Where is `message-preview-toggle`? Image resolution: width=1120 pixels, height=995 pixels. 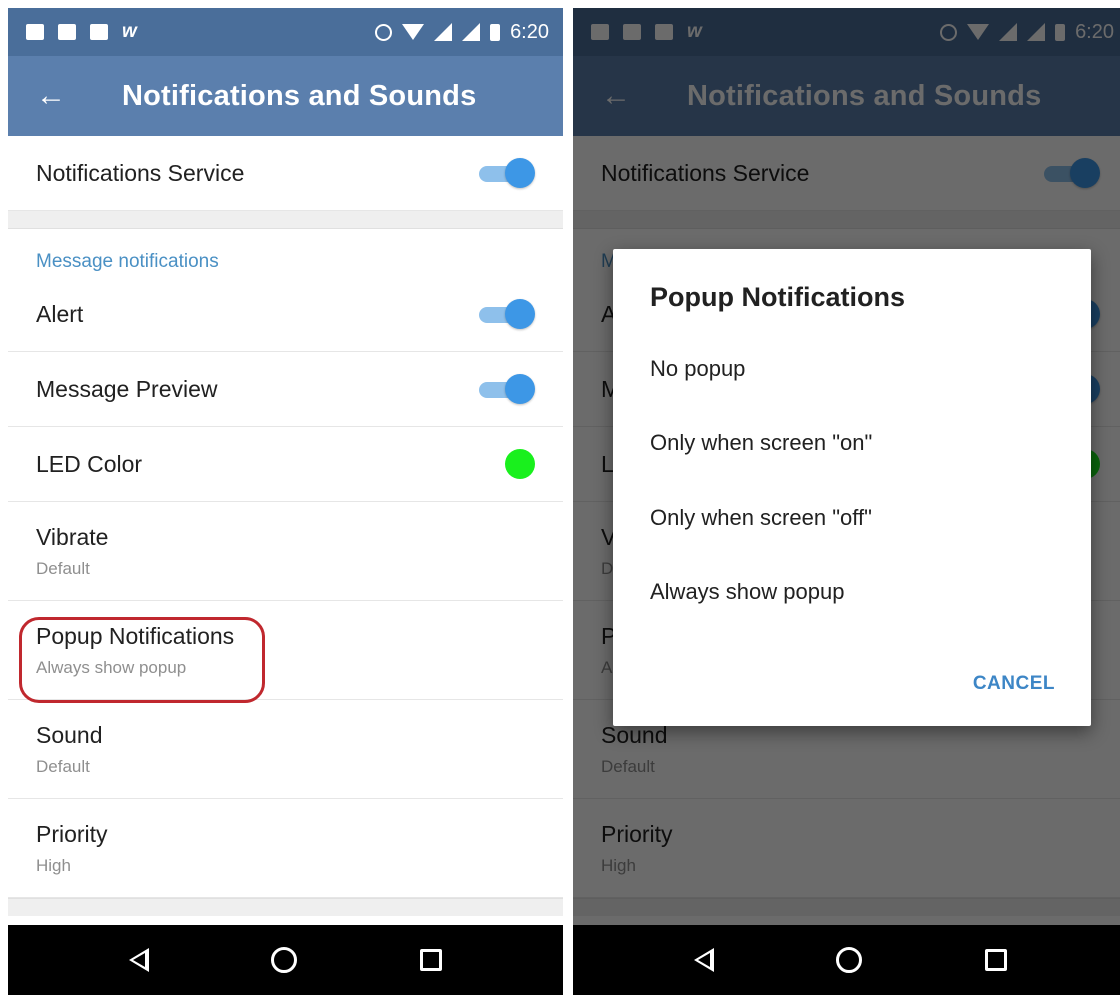 message-preview-toggle is located at coordinates (507, 389).